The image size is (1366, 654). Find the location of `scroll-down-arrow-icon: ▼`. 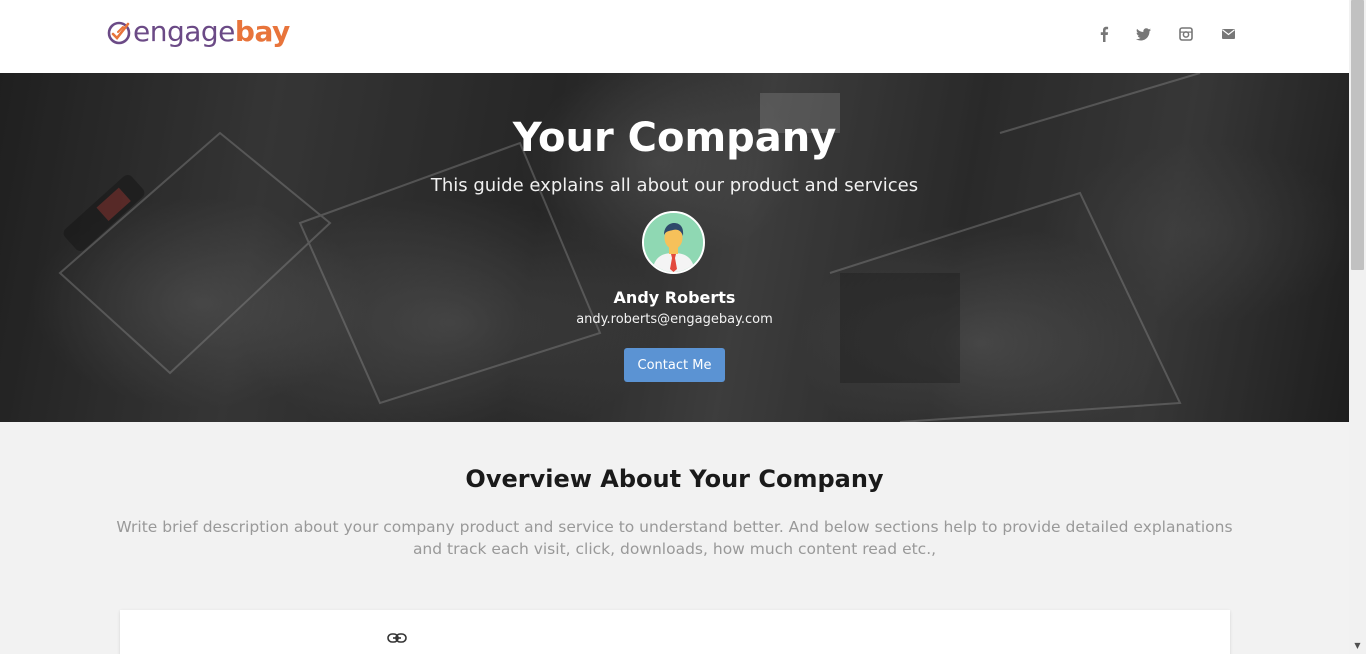

scroll-down-arrow-icon: ▼ is located at coordinates (1357, 645).